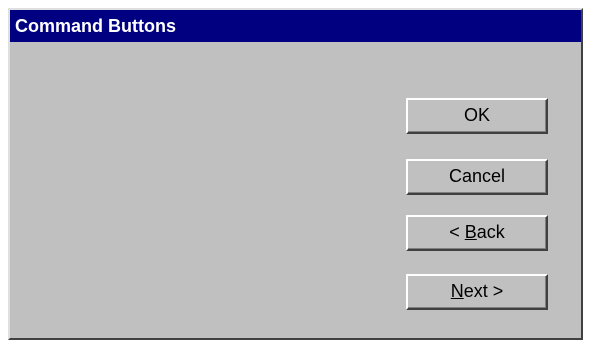 The image size is (589, 349). I want to click on back-button: < Back, so click(477, 233).